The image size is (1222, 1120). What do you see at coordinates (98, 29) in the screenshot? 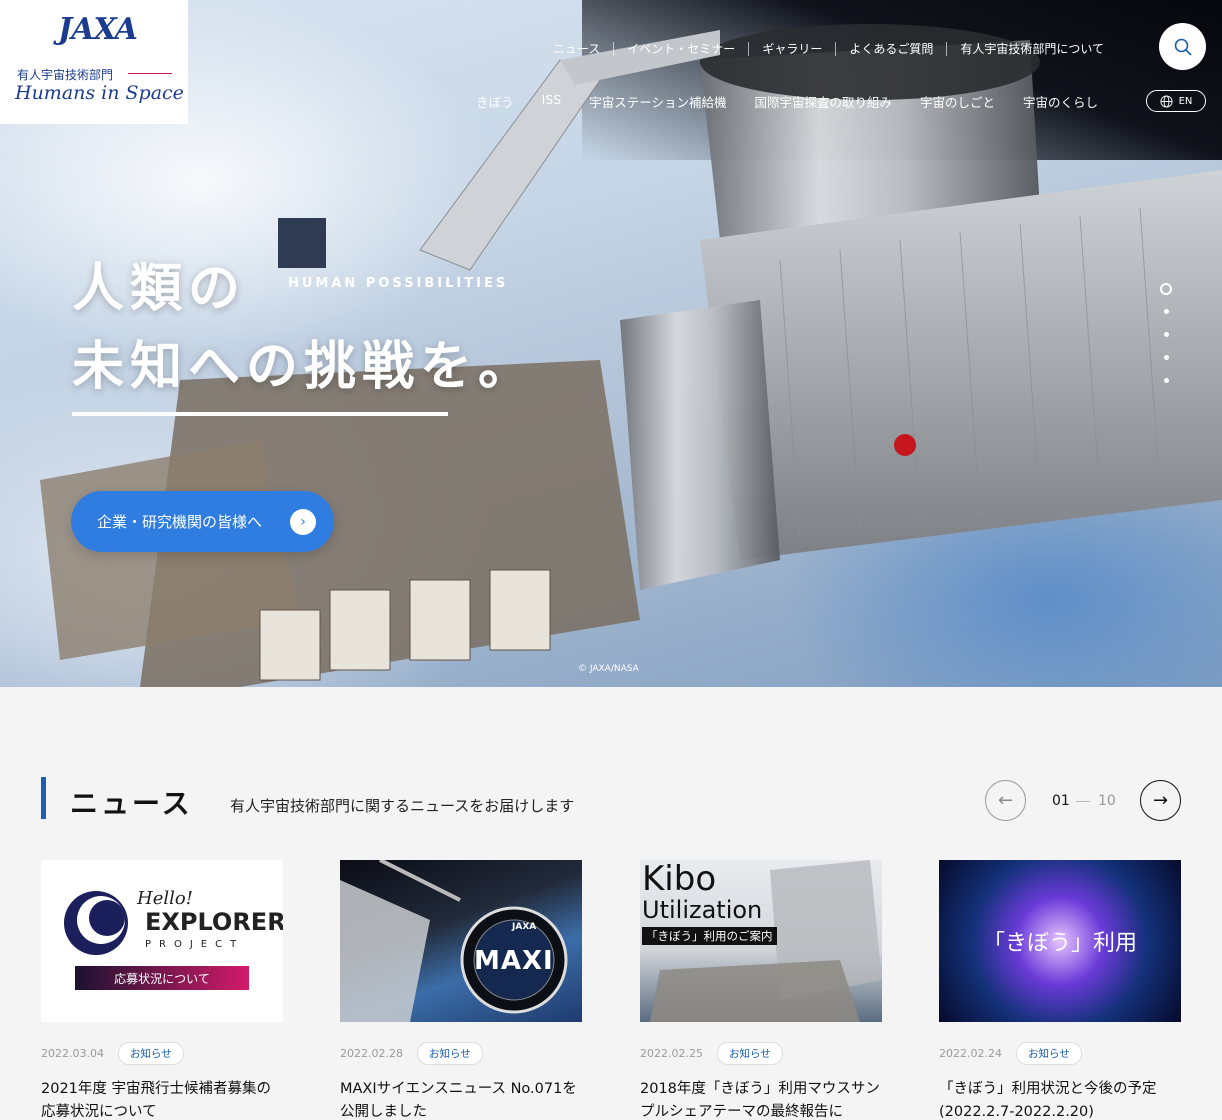
I see `jaxa-logo: JAXA` at bounding box center [98, 29].